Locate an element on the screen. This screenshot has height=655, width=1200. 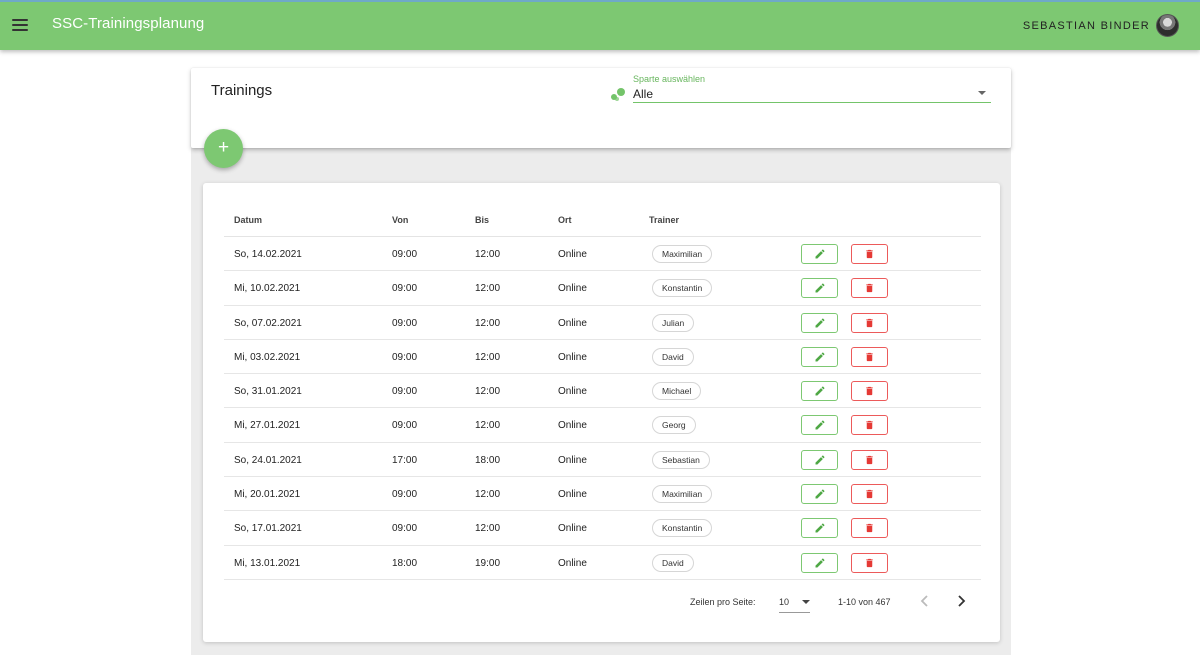
table-row: Mi, 13.01.2021 18:00 19:00 Online David is located at coordinates (602, 563).